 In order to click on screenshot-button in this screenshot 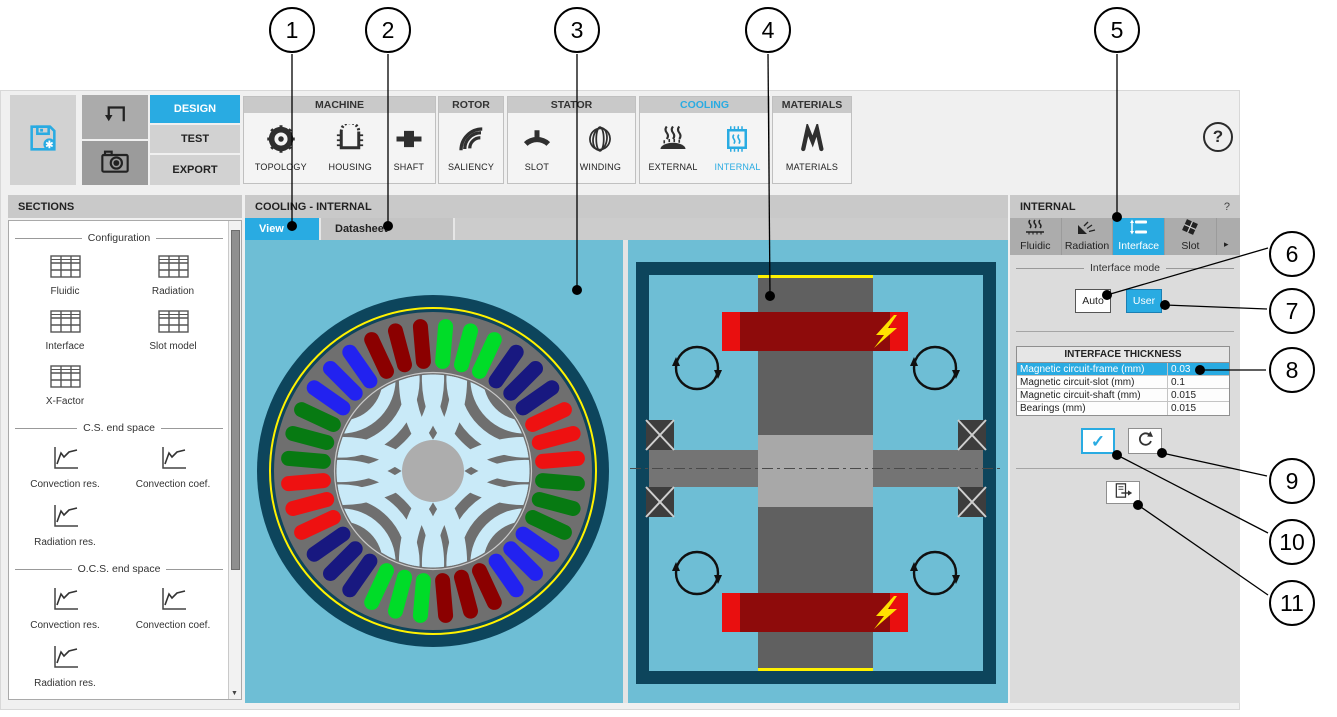, I will do `click(115, 163)`.